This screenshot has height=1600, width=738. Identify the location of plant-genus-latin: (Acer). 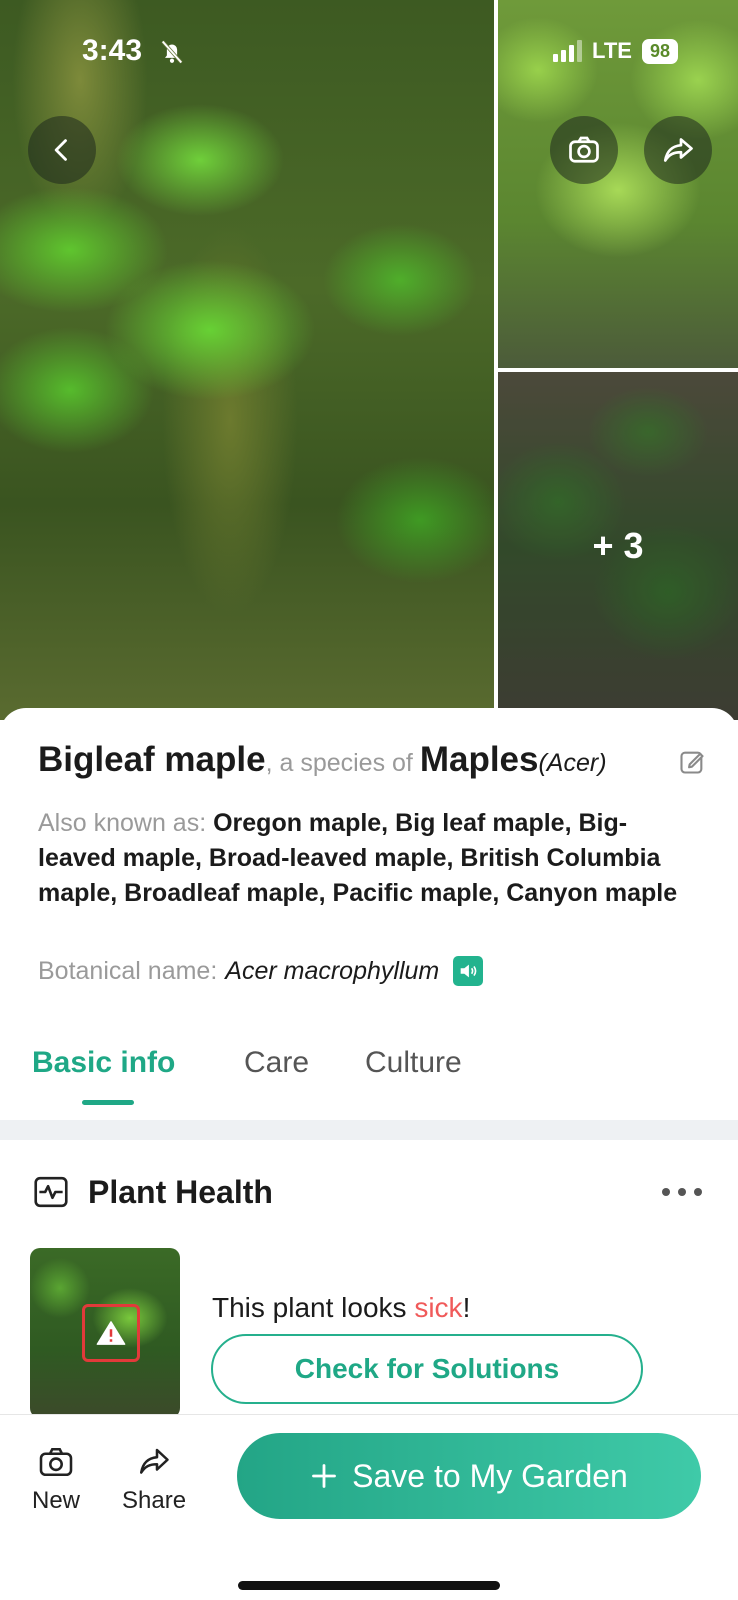
(572, 763).